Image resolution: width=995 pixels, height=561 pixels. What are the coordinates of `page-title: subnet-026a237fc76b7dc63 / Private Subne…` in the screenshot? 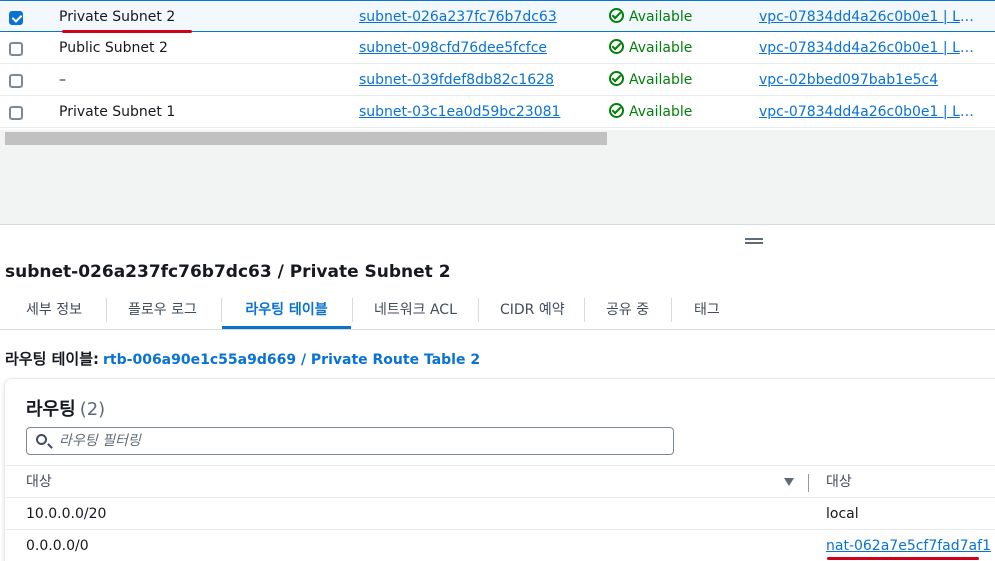 It's located at (228, 272).